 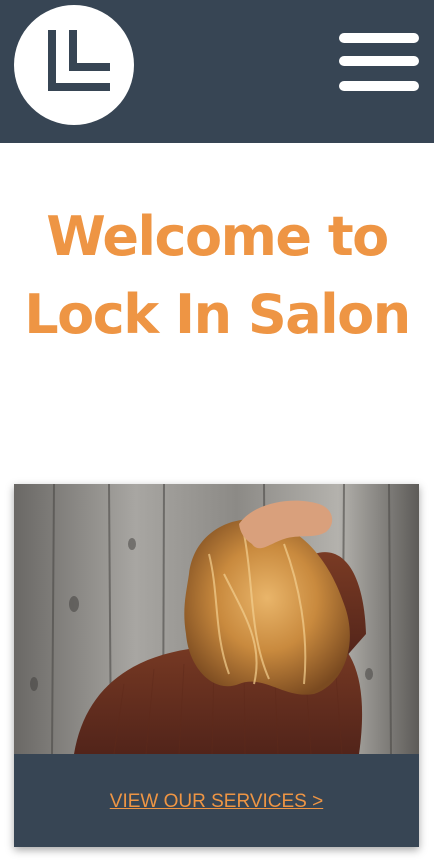 I want to click on view-services-link: VIEW OUR SERVICES >, so click(x=216, y=802).